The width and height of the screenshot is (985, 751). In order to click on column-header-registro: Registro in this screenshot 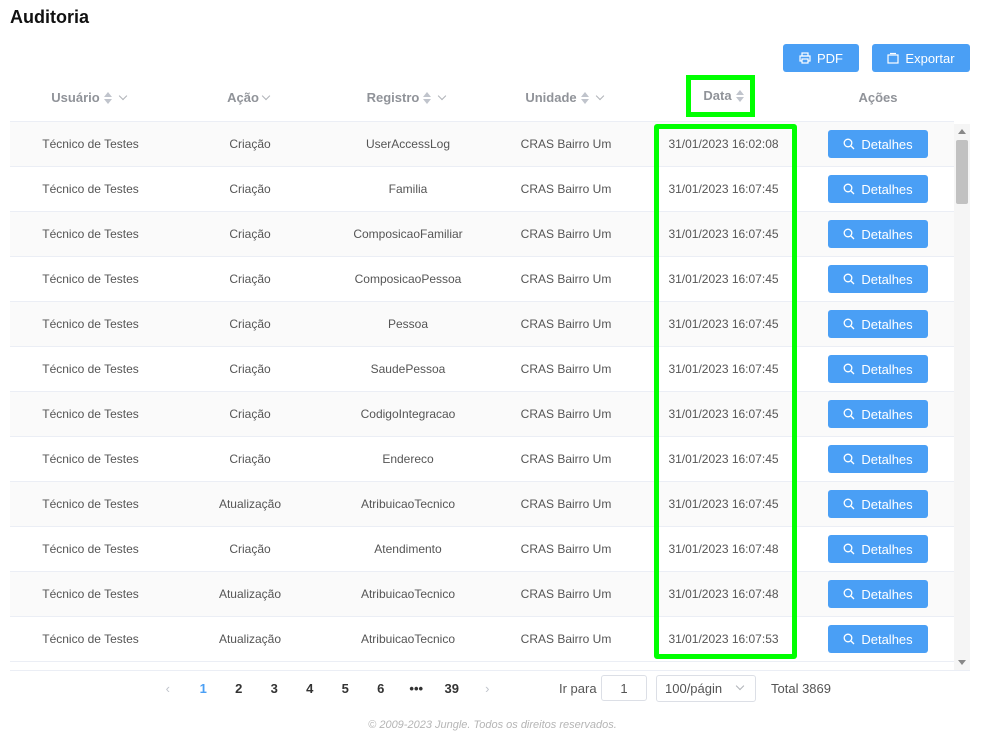, I will do `click(408, 97)`.